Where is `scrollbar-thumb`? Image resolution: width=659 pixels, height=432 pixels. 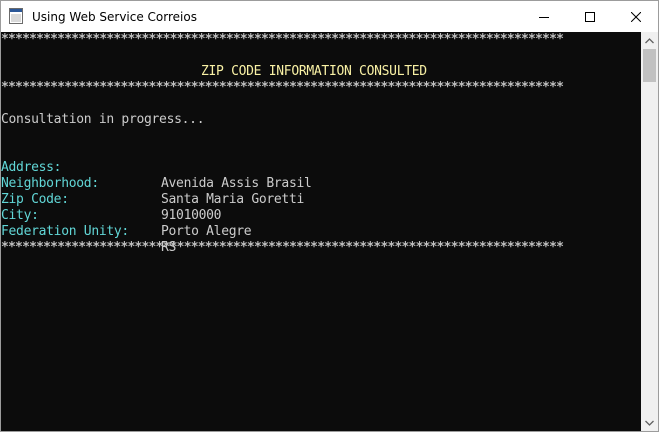 scrollbar-thumb is located at coordinates (649, 65).